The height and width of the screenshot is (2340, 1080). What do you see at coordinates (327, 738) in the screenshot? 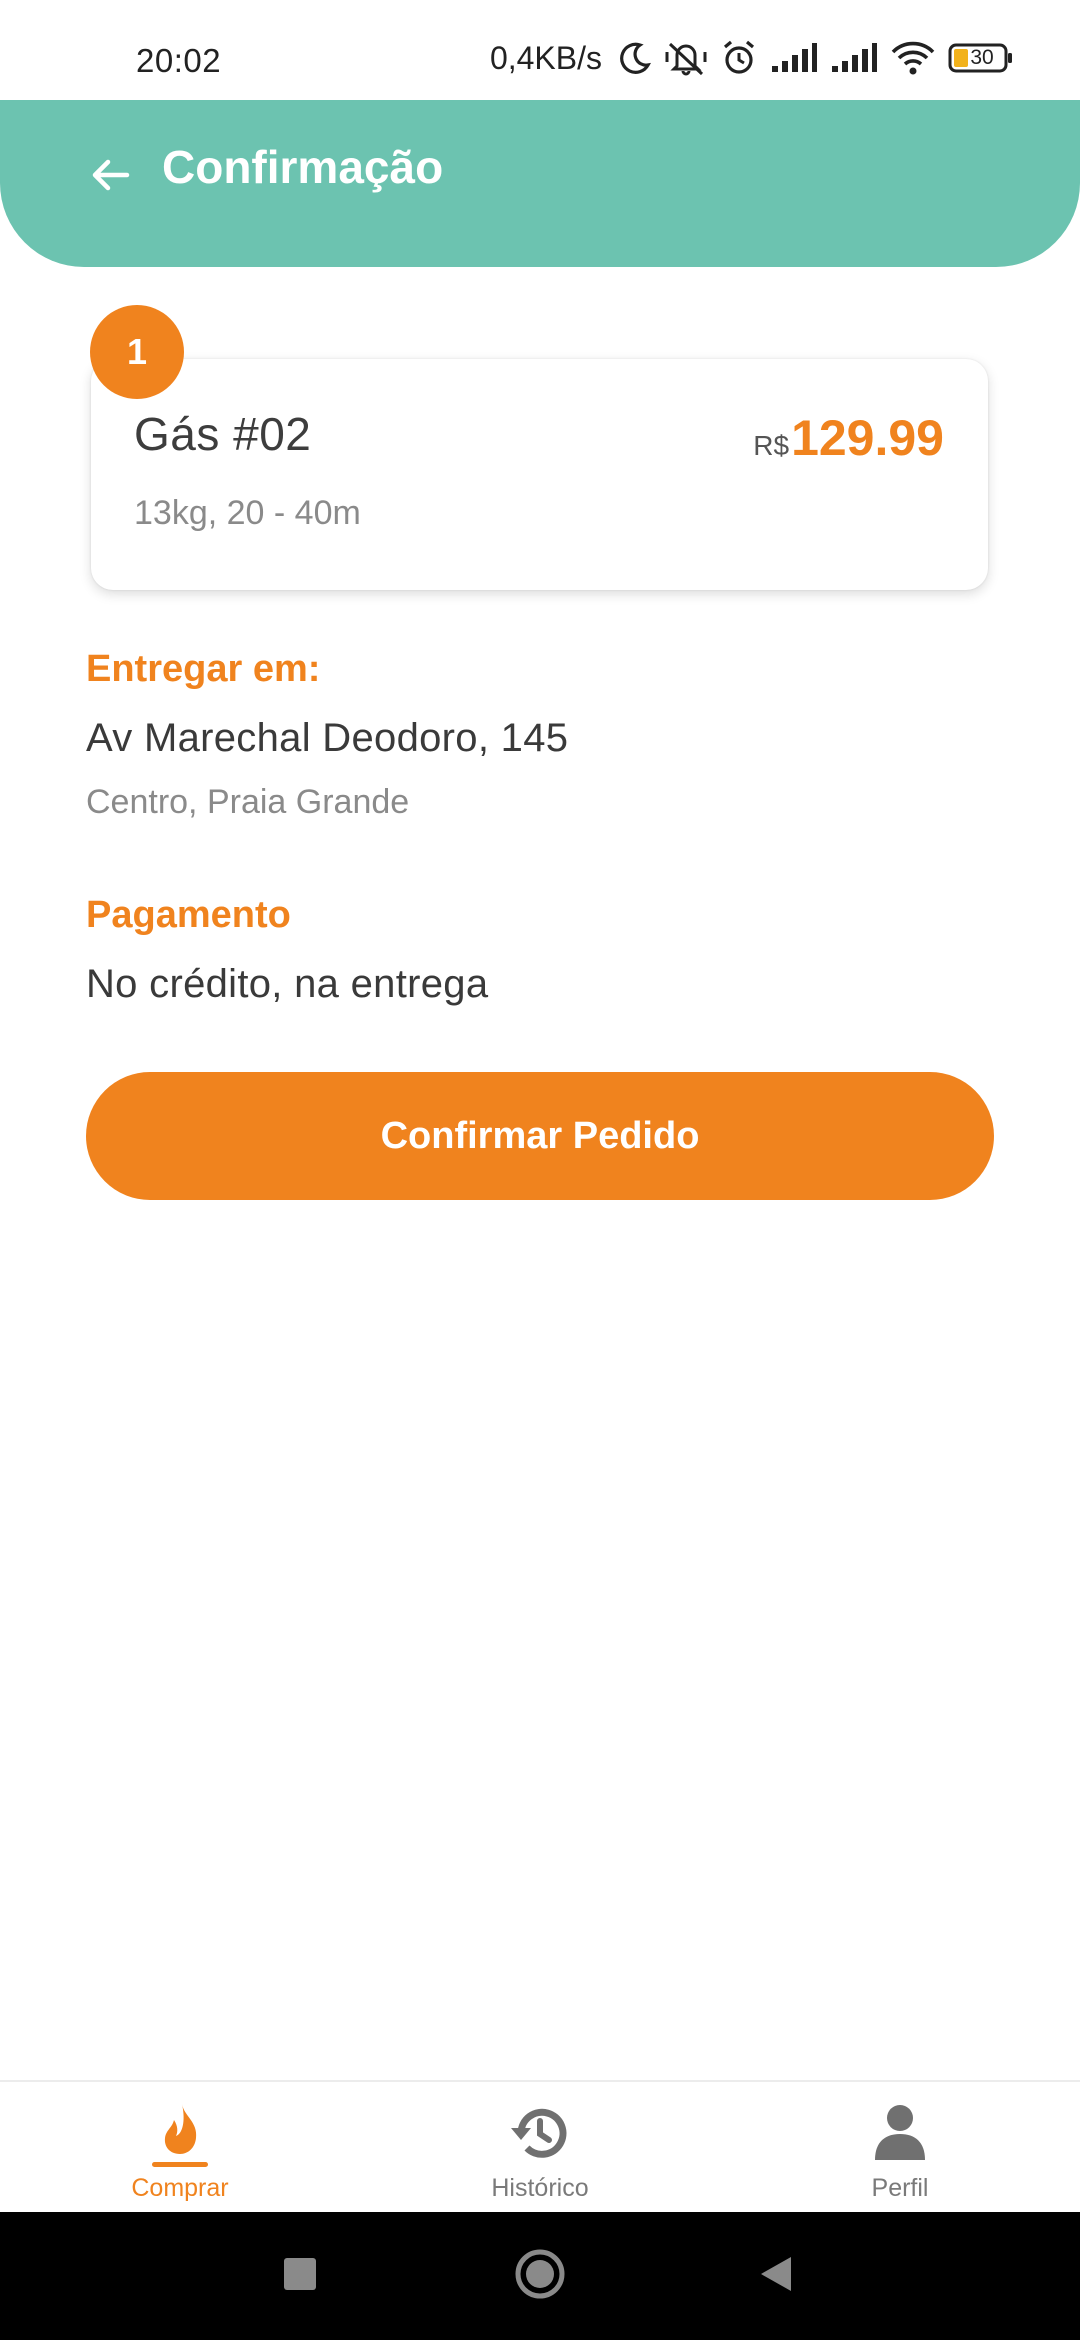
I see `delivery-address: Av Marechal Deodoro, 145` at bounding box center [327, 738].